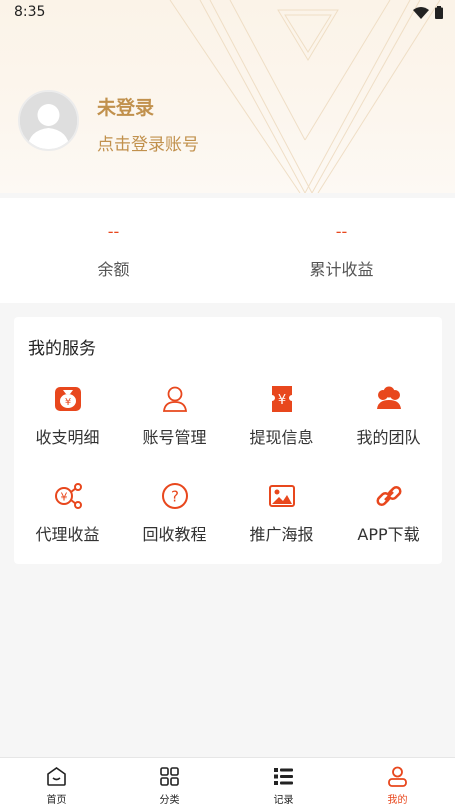 The image size is (455, 808). What do you see at coordinates (389, 496) in the screenshot?
I see `link-icon` at bounding box center [389, 496].